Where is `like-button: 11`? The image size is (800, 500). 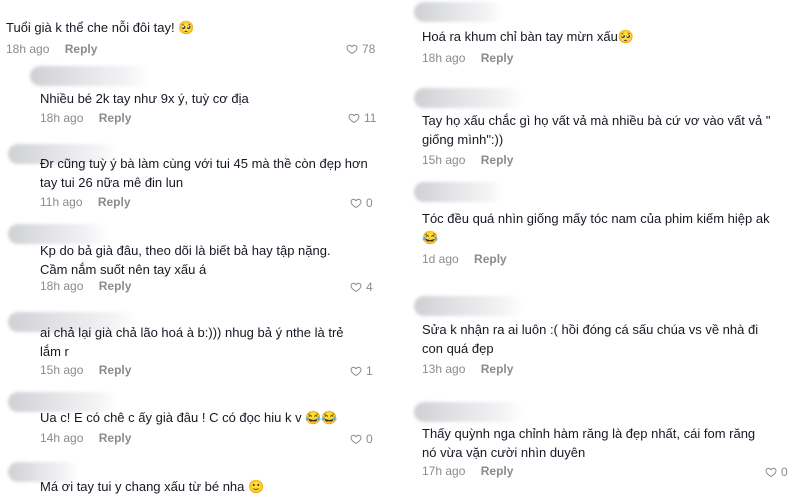 like-button: 11 is located at coordinates (362, 118).